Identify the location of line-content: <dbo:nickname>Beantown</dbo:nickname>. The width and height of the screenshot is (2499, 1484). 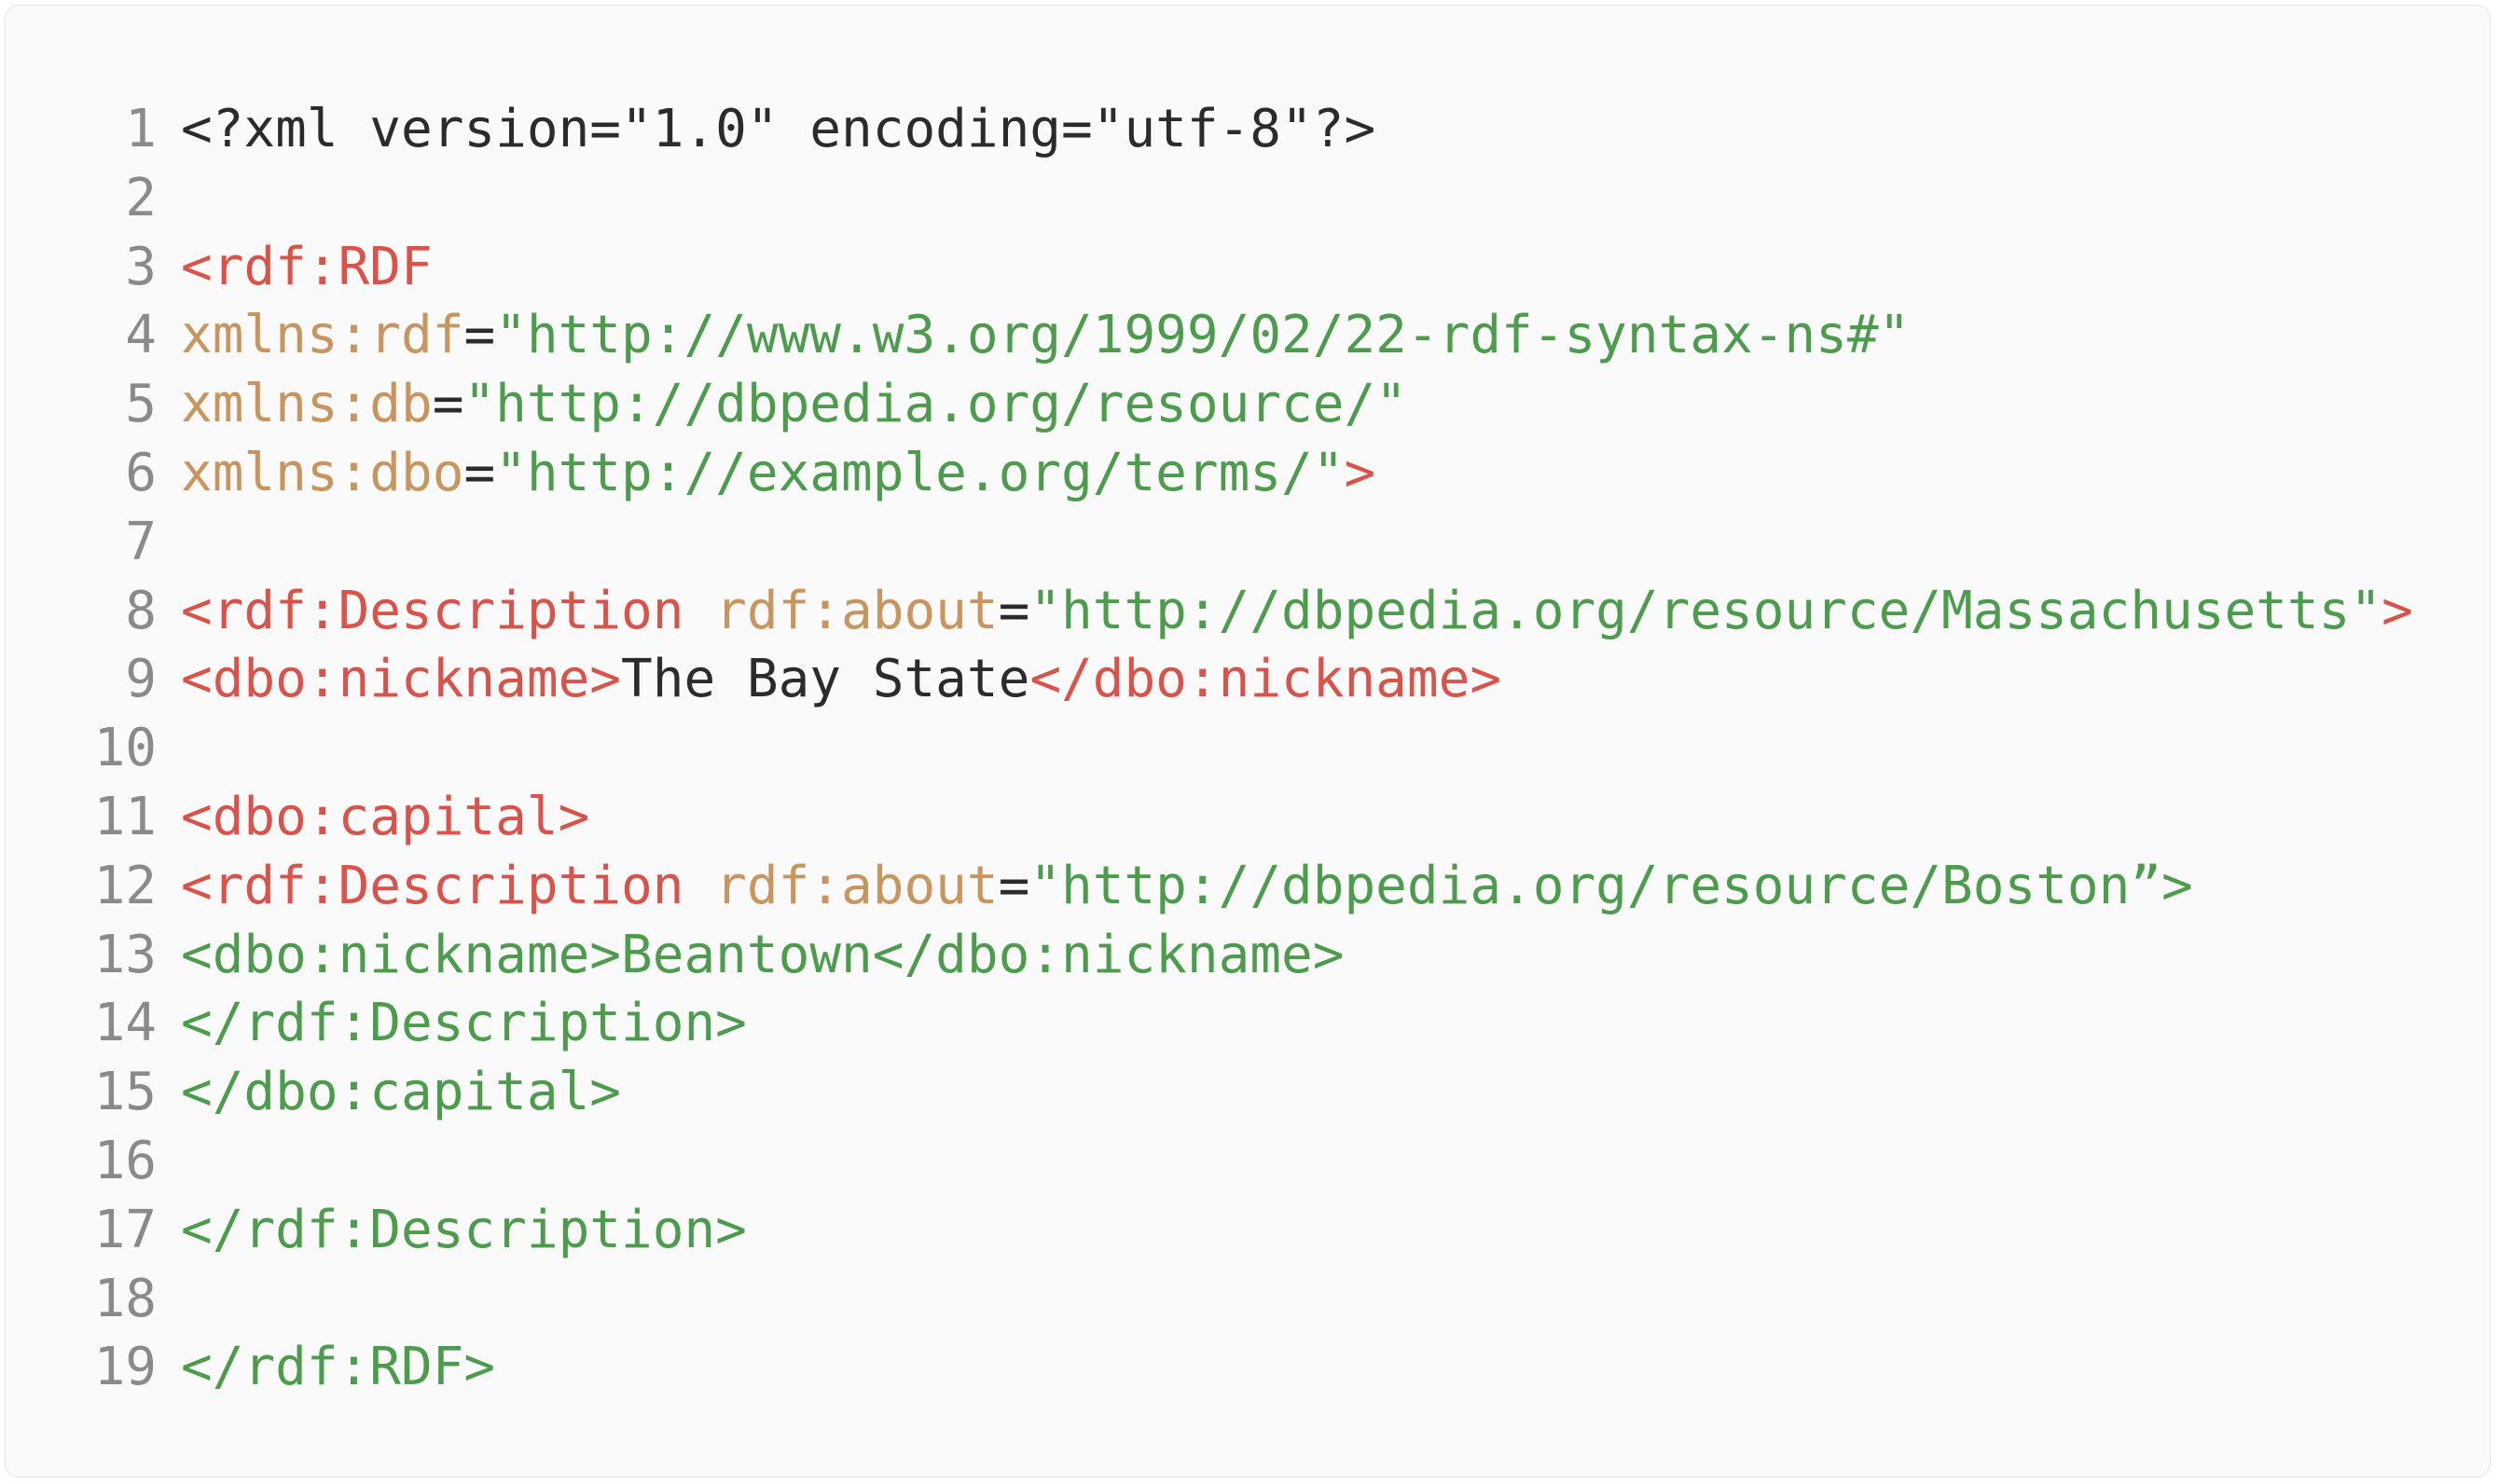
(763, 960).